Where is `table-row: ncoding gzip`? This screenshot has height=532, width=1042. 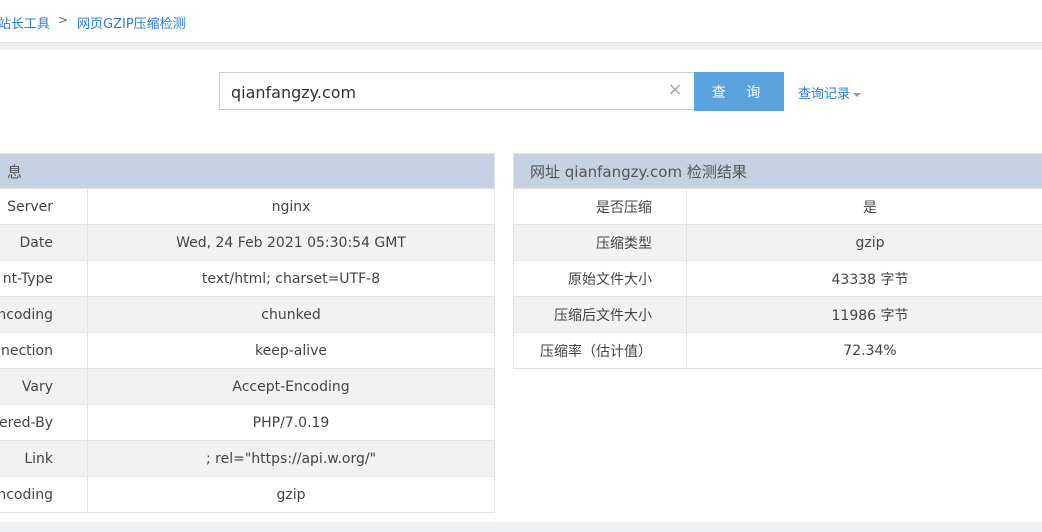
table-row: ncoding gzip is located at coordinates (248, 494).